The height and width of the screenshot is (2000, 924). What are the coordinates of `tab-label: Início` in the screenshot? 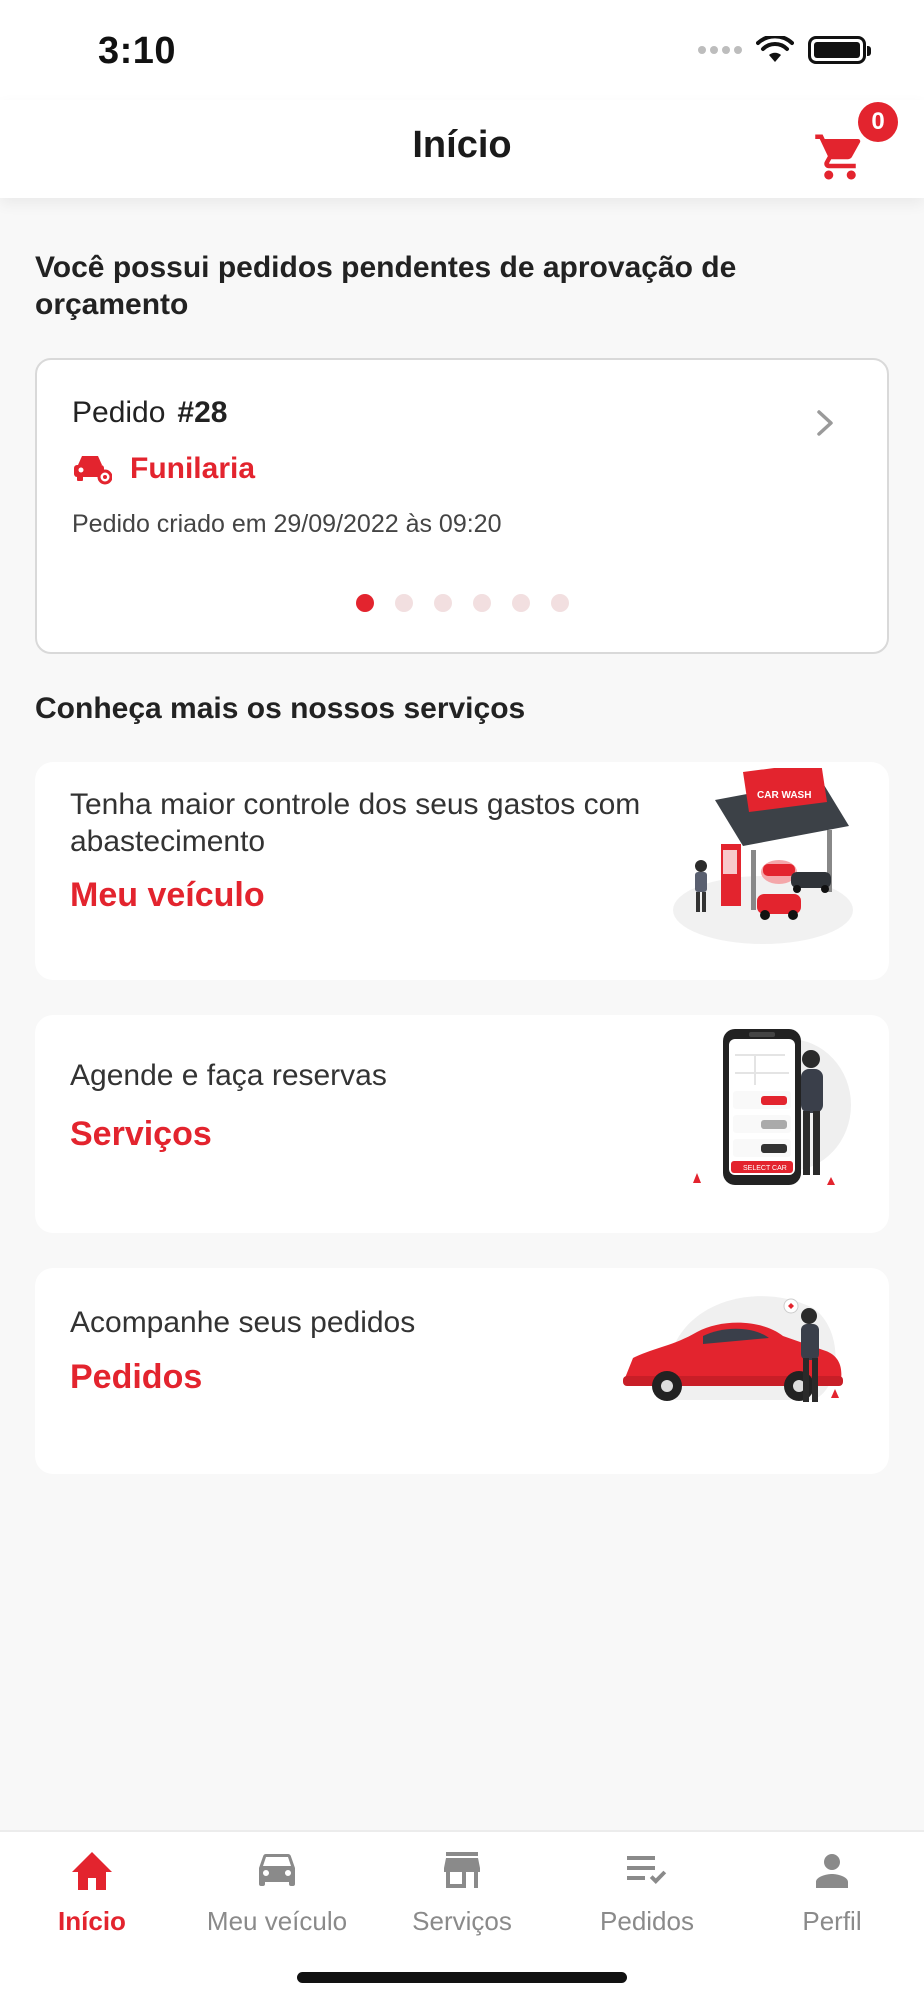 It's located at (92, 1921).